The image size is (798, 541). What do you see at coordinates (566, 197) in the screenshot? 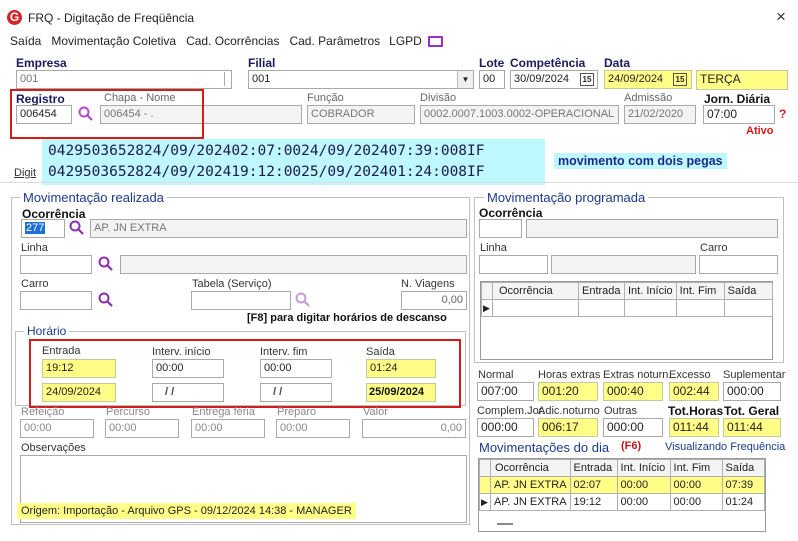
I see `programada-title: Movimentação programada` at bounding box center [566, 197].